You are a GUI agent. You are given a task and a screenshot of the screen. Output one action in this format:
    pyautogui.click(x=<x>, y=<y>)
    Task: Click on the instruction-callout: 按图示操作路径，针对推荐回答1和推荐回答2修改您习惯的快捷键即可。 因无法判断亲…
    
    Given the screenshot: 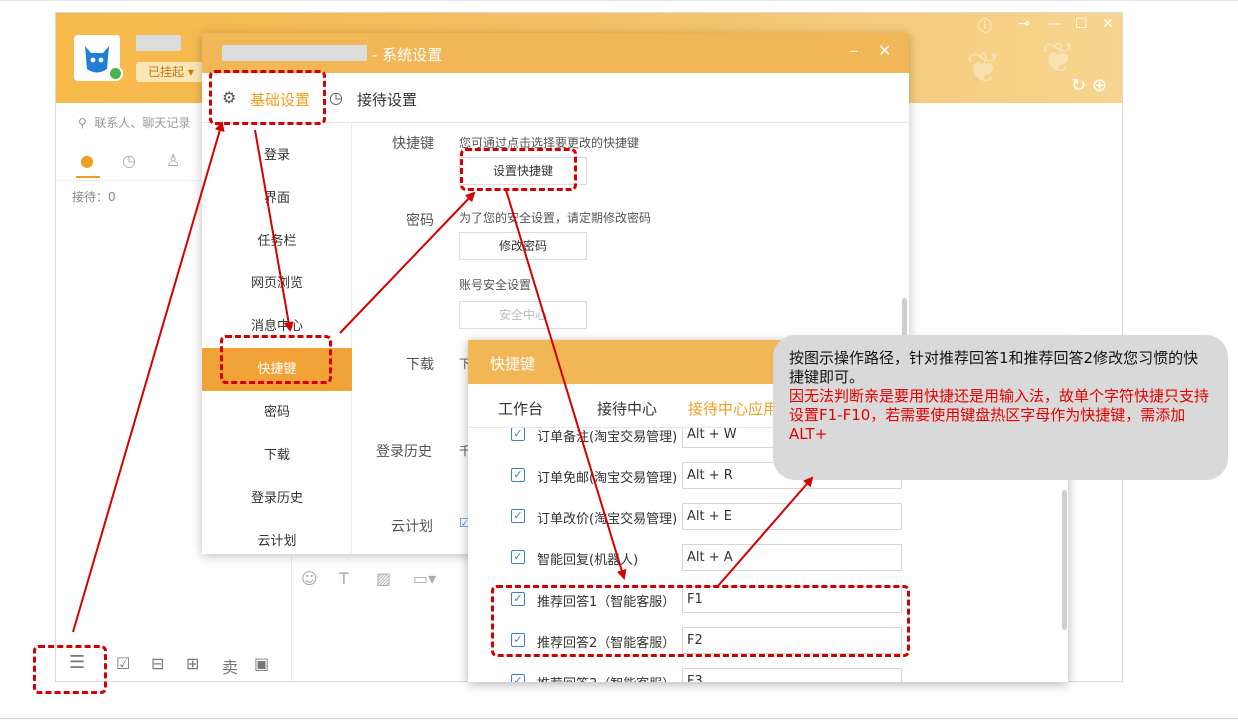 What is the action you would take?
    pyautogui.click(x=1000, y=407)
    